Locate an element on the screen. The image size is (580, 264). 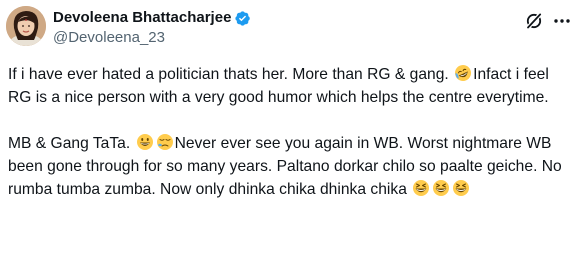
avatar-image is located at coordinates (26, 26).